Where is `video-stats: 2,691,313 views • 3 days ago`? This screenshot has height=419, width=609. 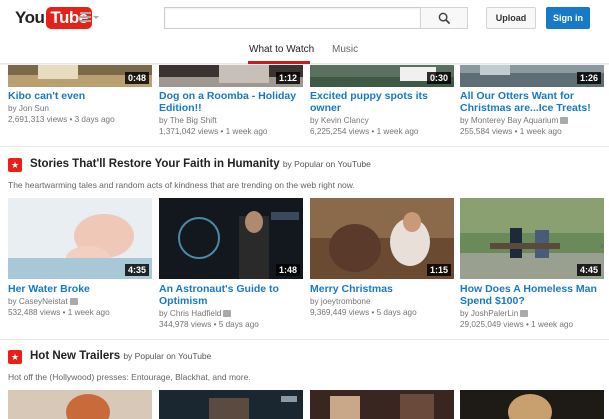
video-stats: 2,691,313 views • 3 days ago is located at coordinates (61, 119).